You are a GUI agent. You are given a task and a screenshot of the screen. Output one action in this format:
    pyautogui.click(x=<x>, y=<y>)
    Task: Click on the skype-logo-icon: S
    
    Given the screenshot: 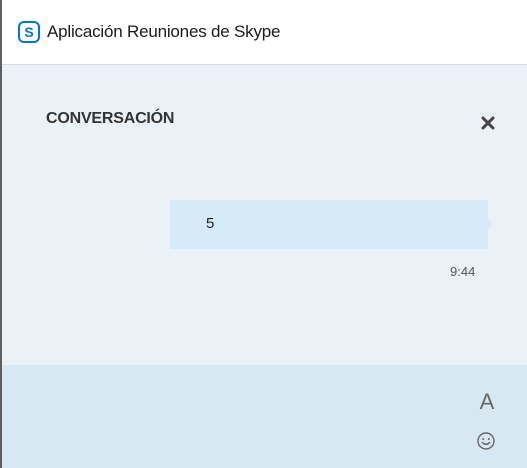 What is the action you would take?
    pyautogui.click(x=29, y=32)
    